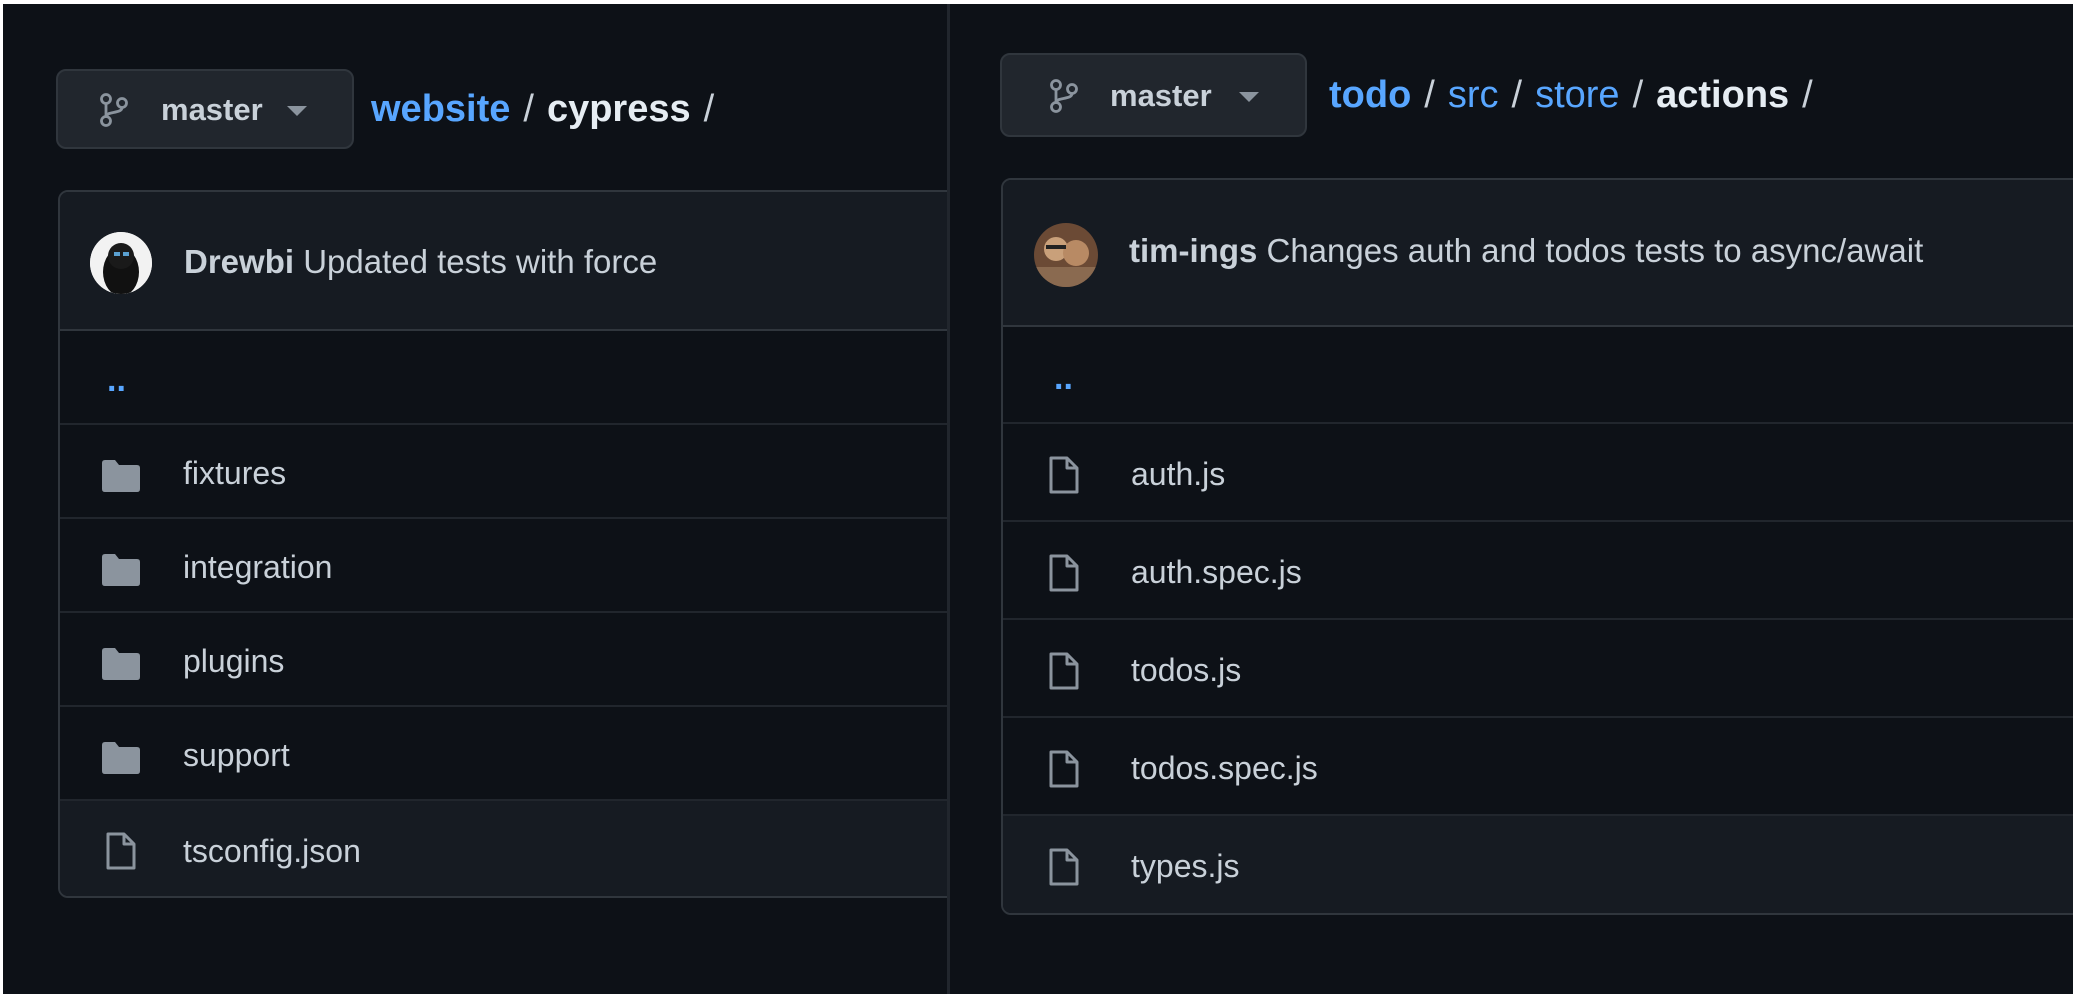  What do you see at coordinates (233, 661) in the screenshot?
I see `entry-name-link: plugins` at bounding box center [233, 661].